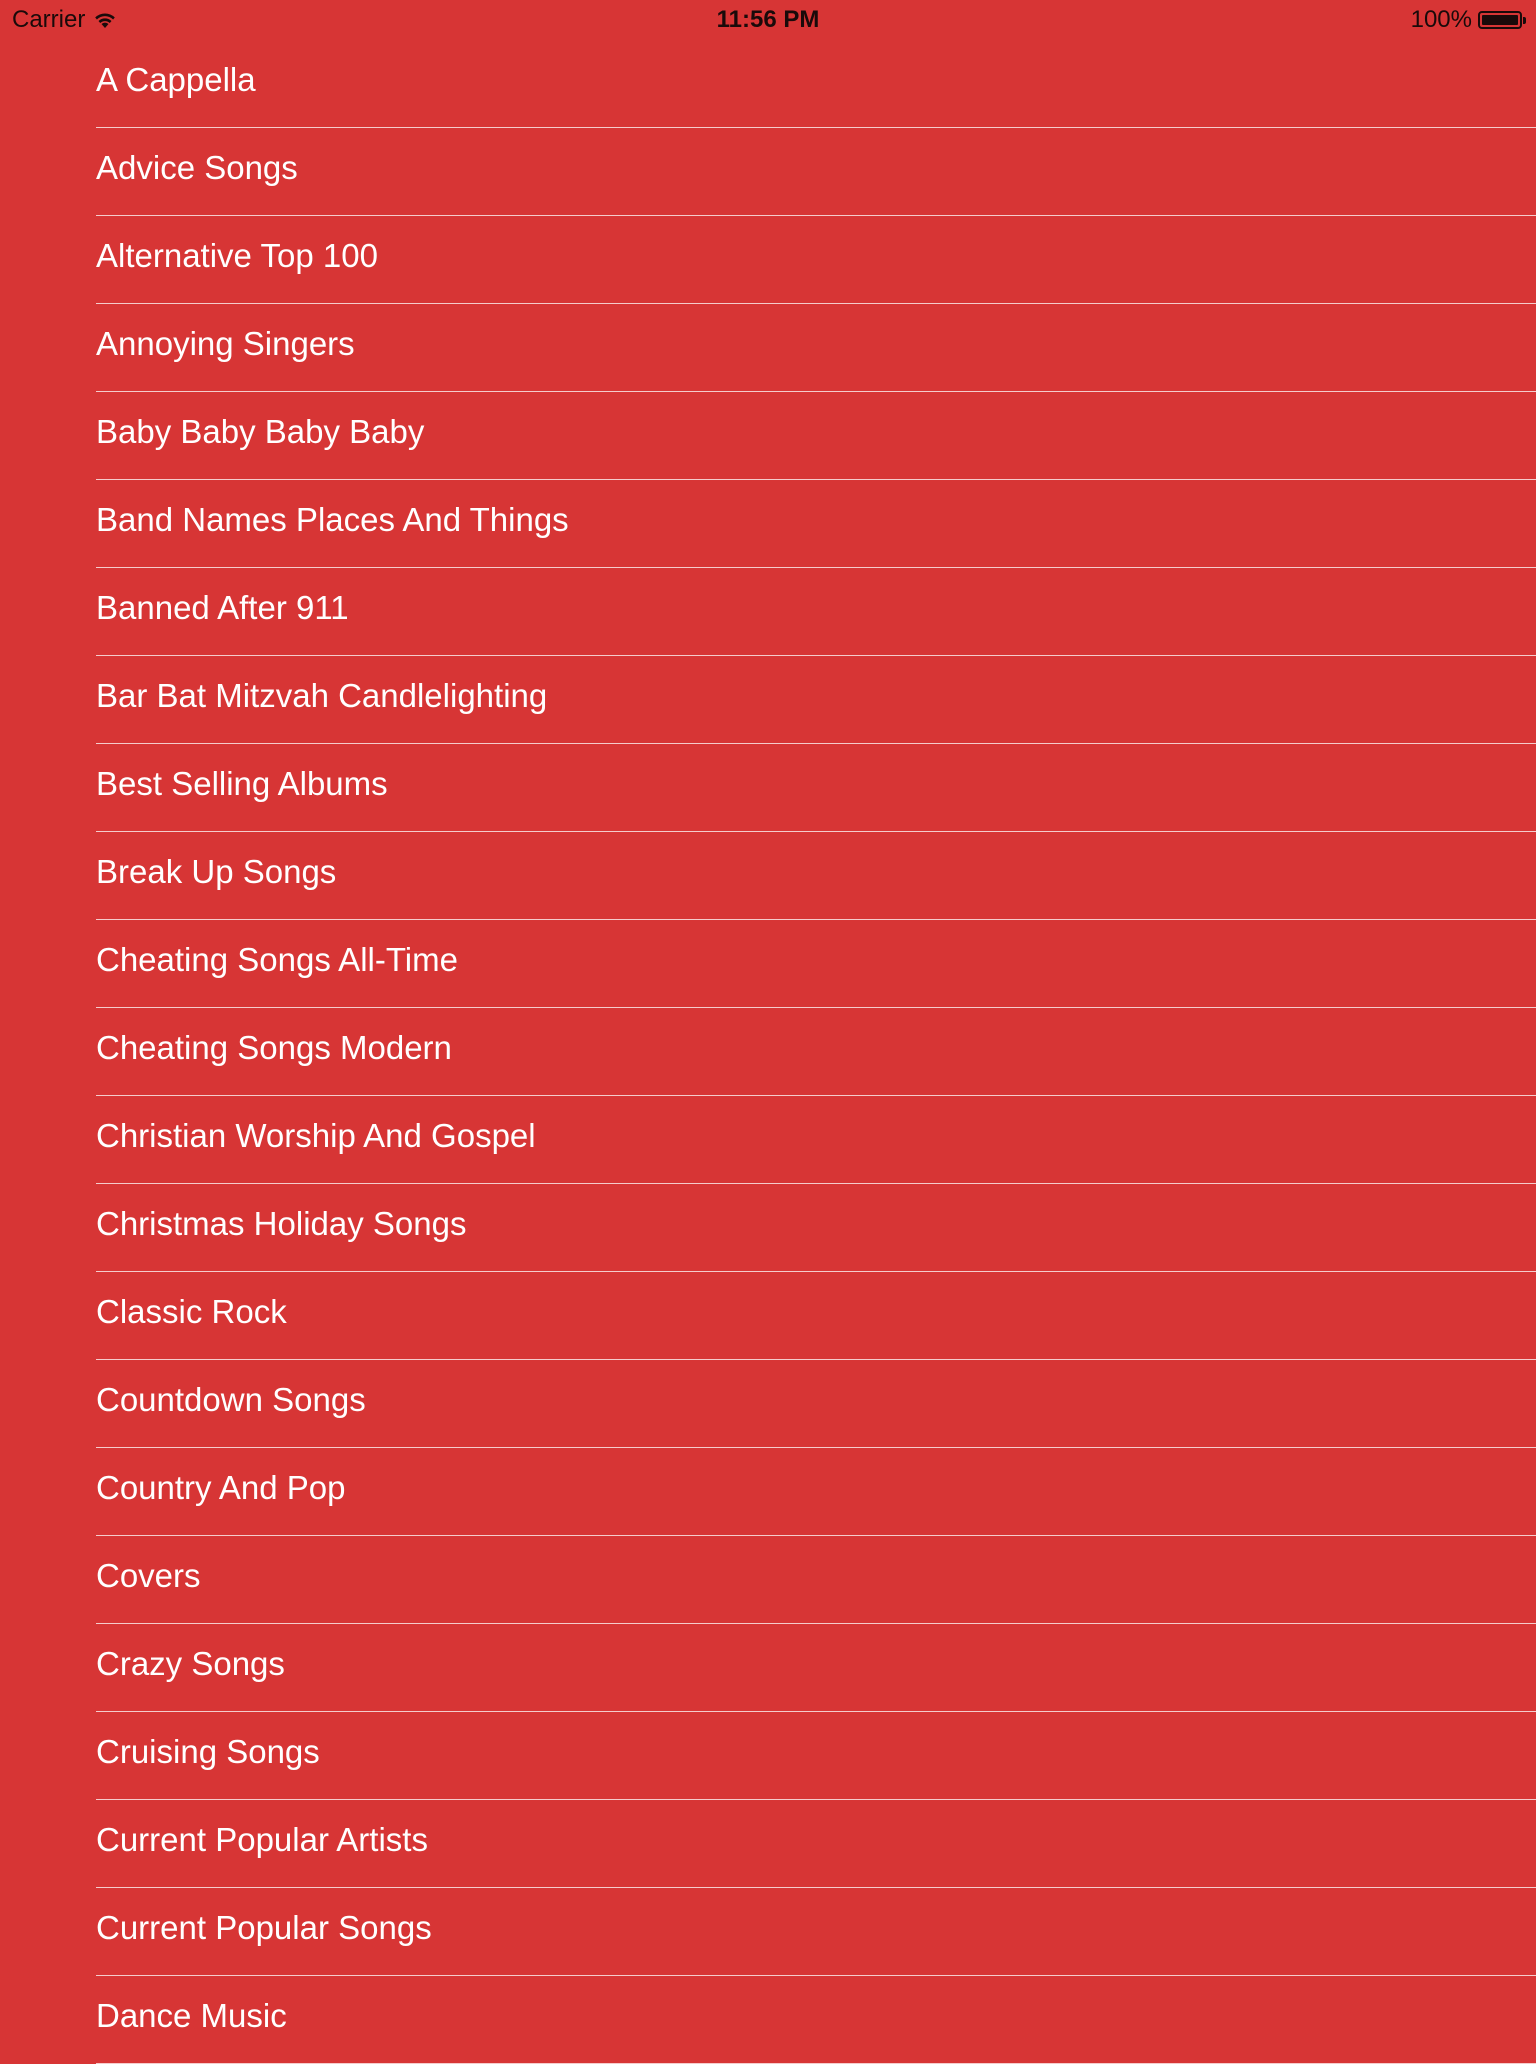 Image resolution: width=1536 pixels, height=2064 pixels. What do you see at coordinates (816, 1316) in the screenshot?
I see `list-item: Classic Rock` at bounding box center [816, 1316].